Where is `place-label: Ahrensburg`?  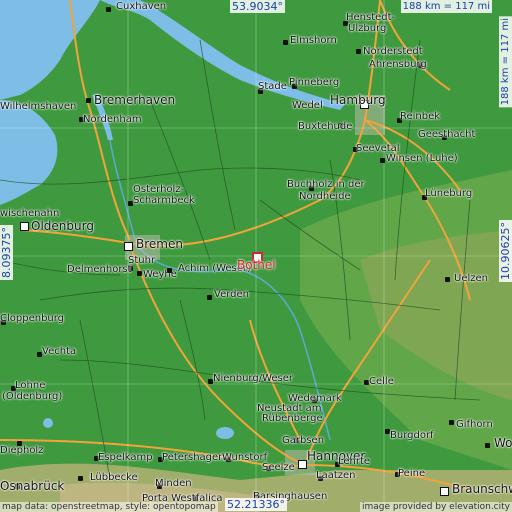
place-label: Ahrensburg is located at coordinates (398, 64).